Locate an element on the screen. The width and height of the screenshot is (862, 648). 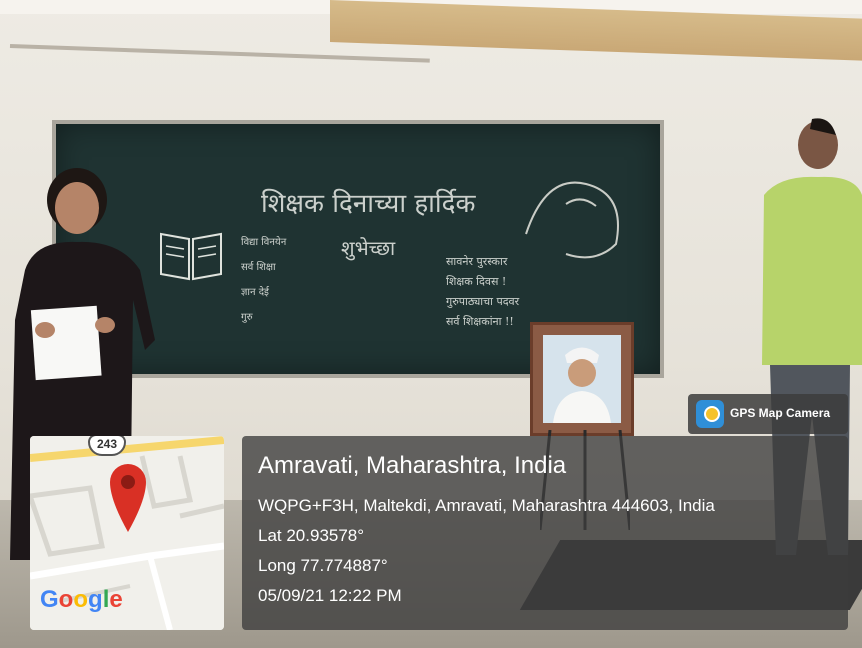
place-title: Amravati, Maharashtra, India is located at coordinates (412, 465).